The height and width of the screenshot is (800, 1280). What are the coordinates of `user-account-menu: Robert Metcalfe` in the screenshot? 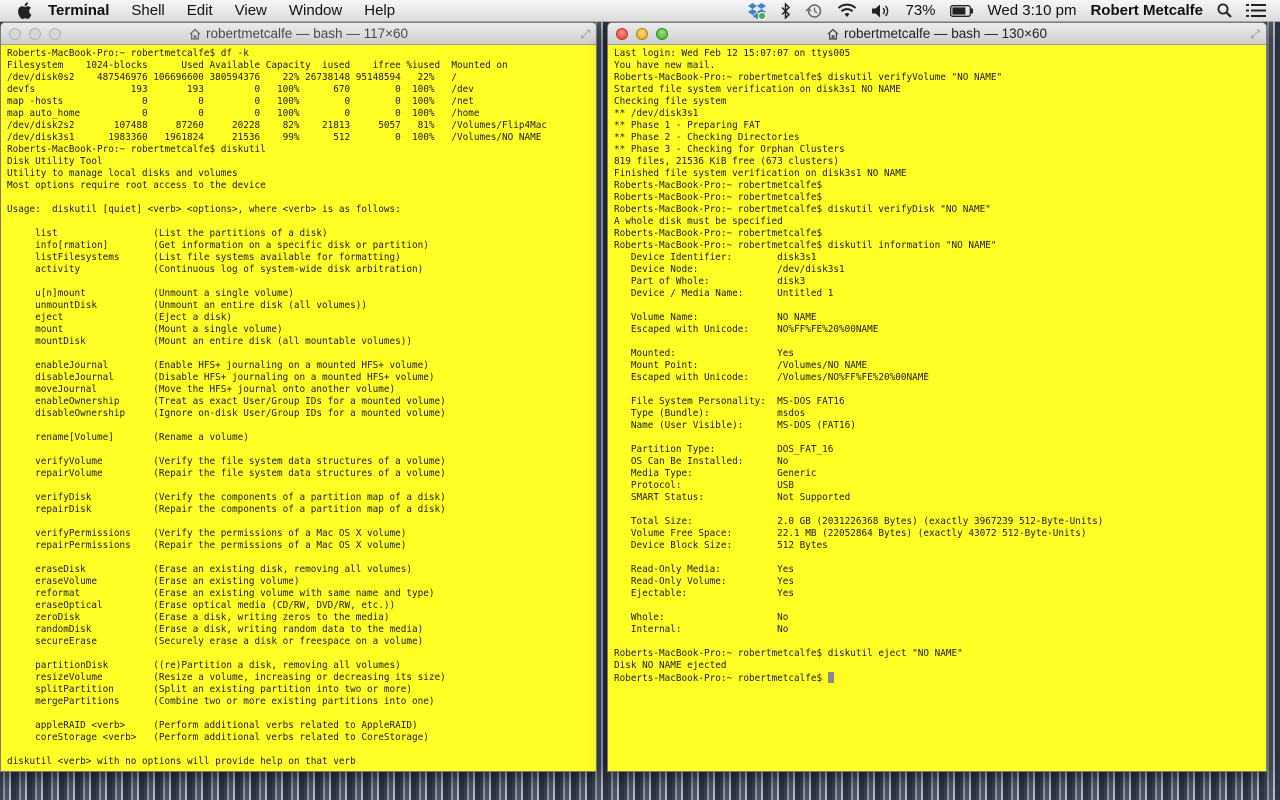 It's located at (1146, 10).